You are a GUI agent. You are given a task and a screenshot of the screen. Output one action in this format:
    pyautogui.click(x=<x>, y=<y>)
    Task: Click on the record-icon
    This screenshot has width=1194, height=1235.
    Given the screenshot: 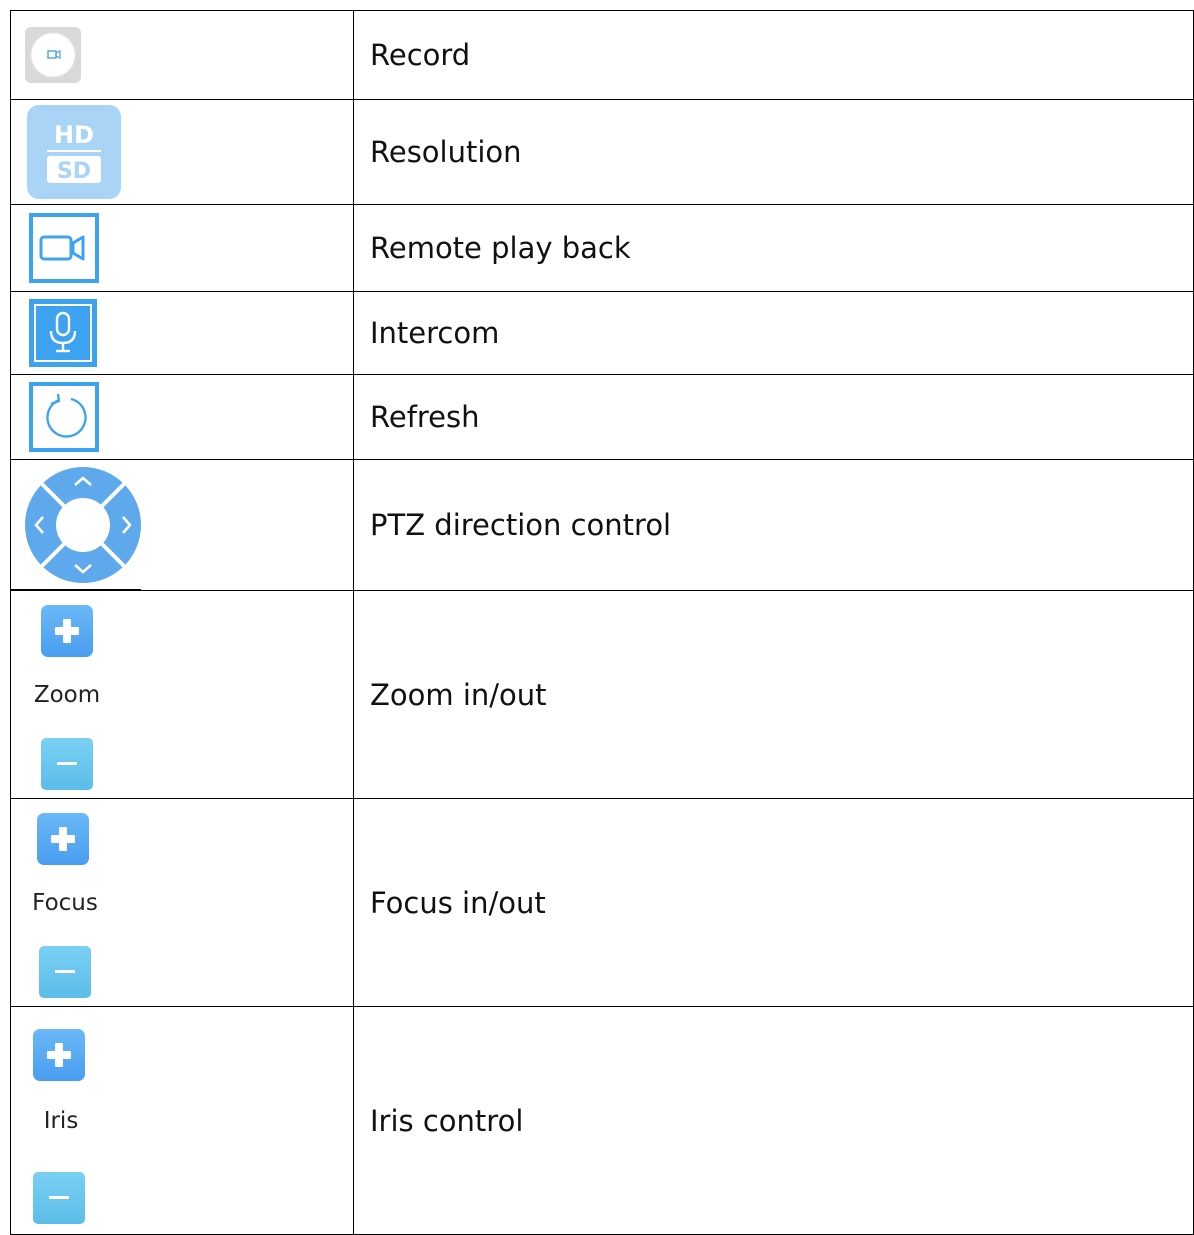 What is the action you would take?
    pyautogui.click(x=53, y=55)
    